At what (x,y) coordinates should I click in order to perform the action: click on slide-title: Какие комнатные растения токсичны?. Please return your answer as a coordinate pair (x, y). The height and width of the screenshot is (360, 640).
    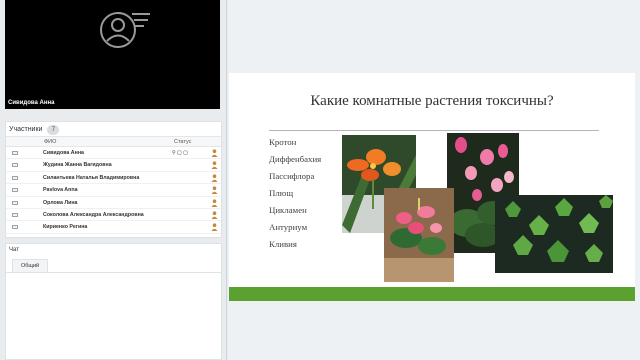
    Looking at the image, I should click on (432, 101).